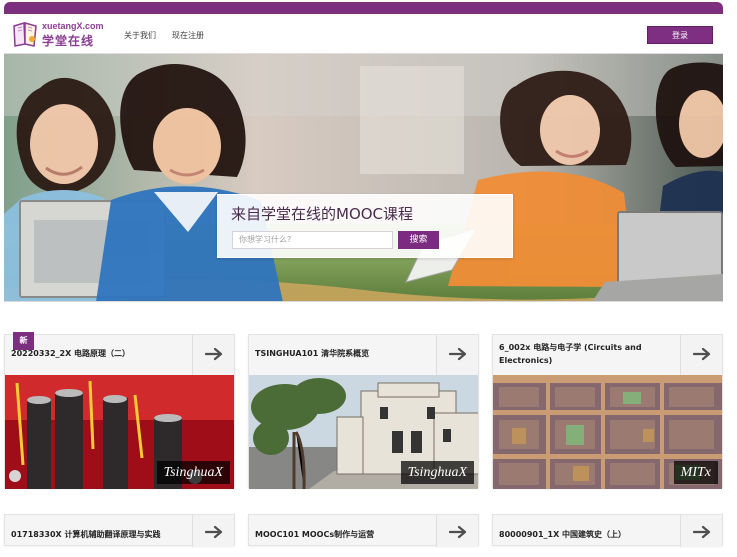 The image size is (737, 557). I want to click on provider-badge: MITx, so click(695, 472).